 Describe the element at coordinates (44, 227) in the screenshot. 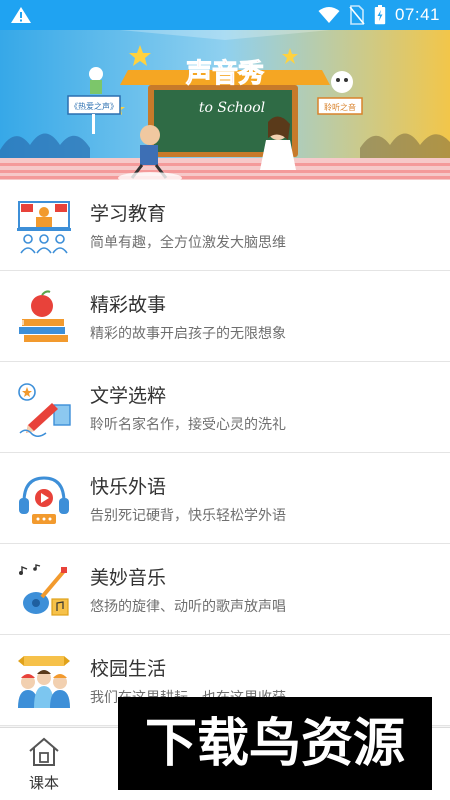

I see `classroom-icon` at that location.